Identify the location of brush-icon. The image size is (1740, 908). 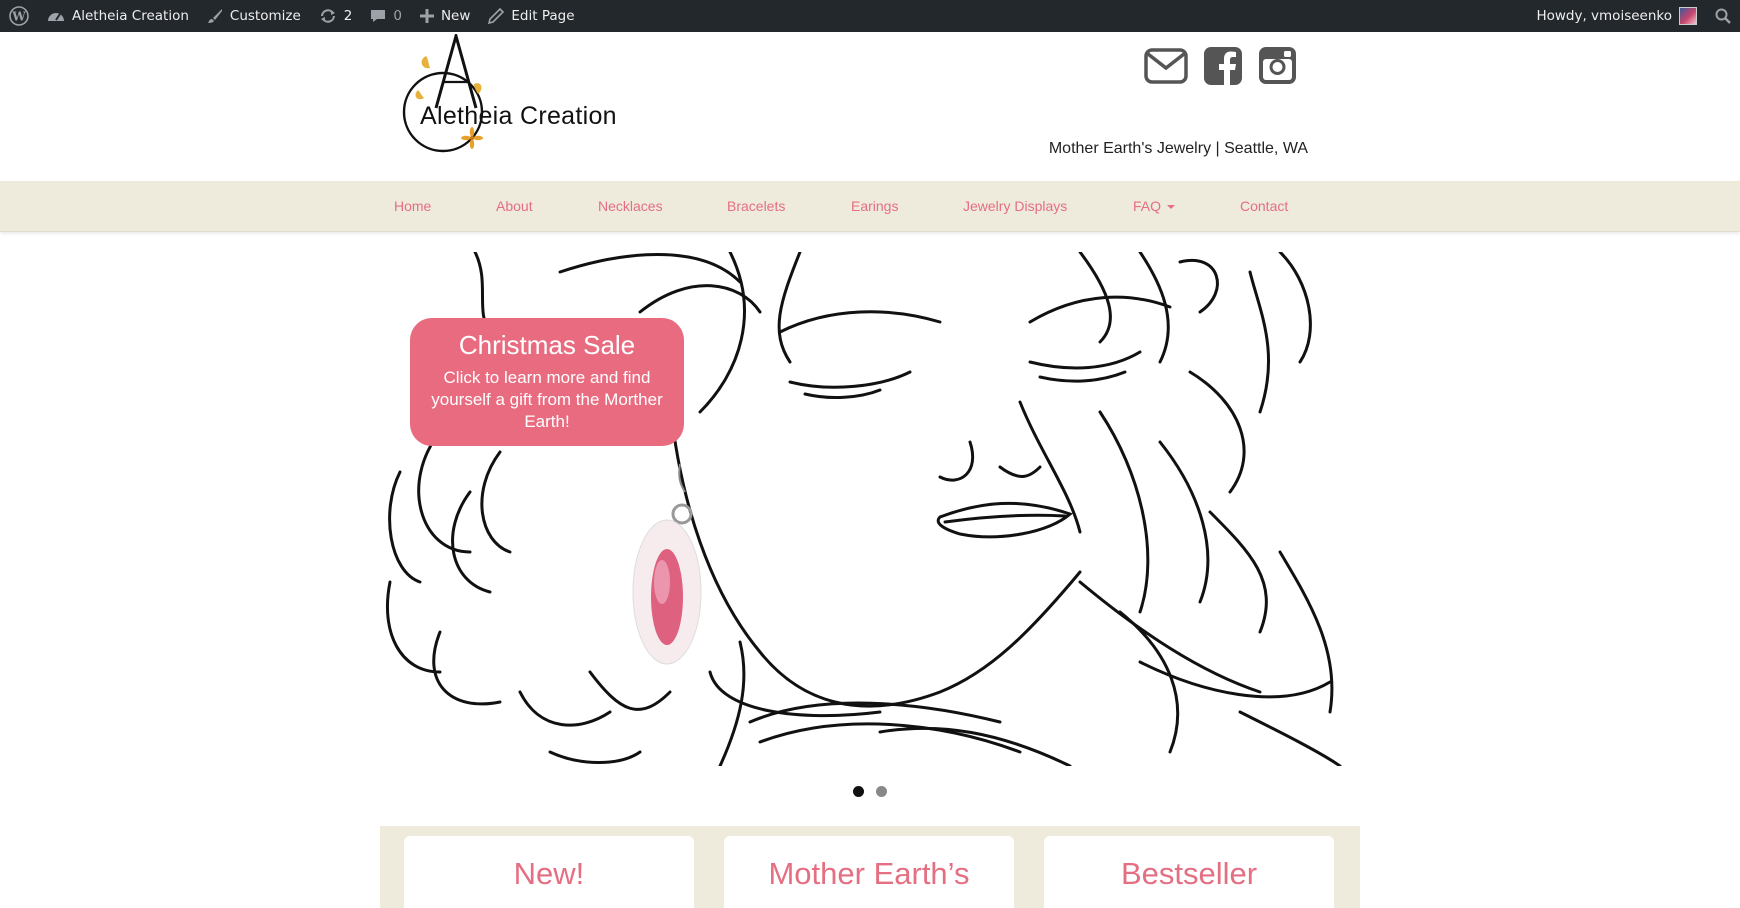
(215, 16).